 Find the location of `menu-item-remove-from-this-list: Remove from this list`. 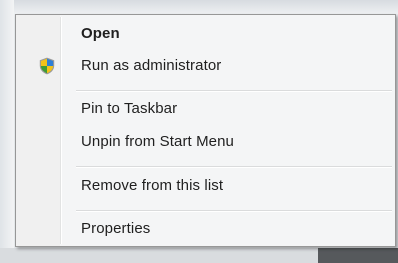

menu-item-remove-from-this-list: Remove from this list is located at coordinates (205, 186).